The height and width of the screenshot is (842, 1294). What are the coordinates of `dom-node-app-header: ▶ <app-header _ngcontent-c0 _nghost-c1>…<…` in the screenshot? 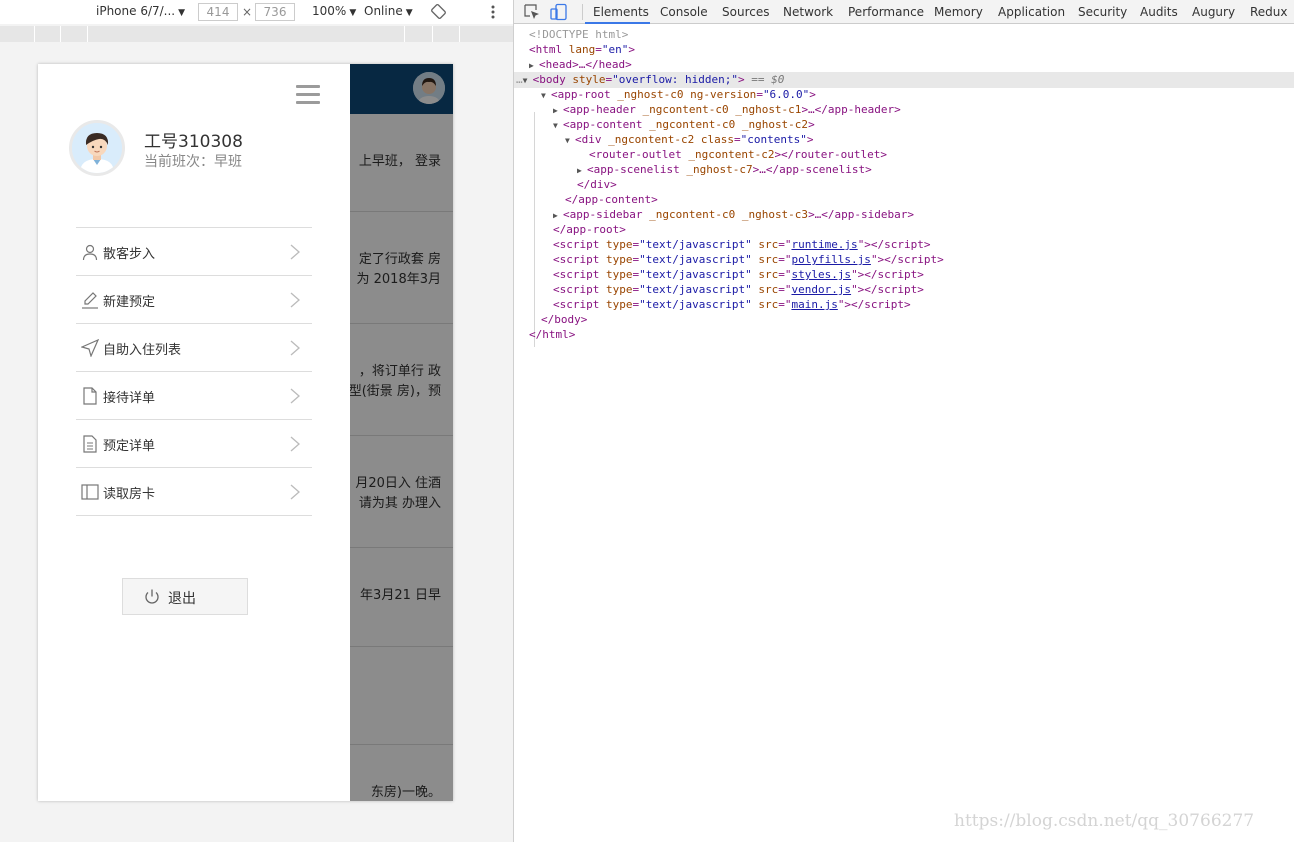 It's located at (727, 110).